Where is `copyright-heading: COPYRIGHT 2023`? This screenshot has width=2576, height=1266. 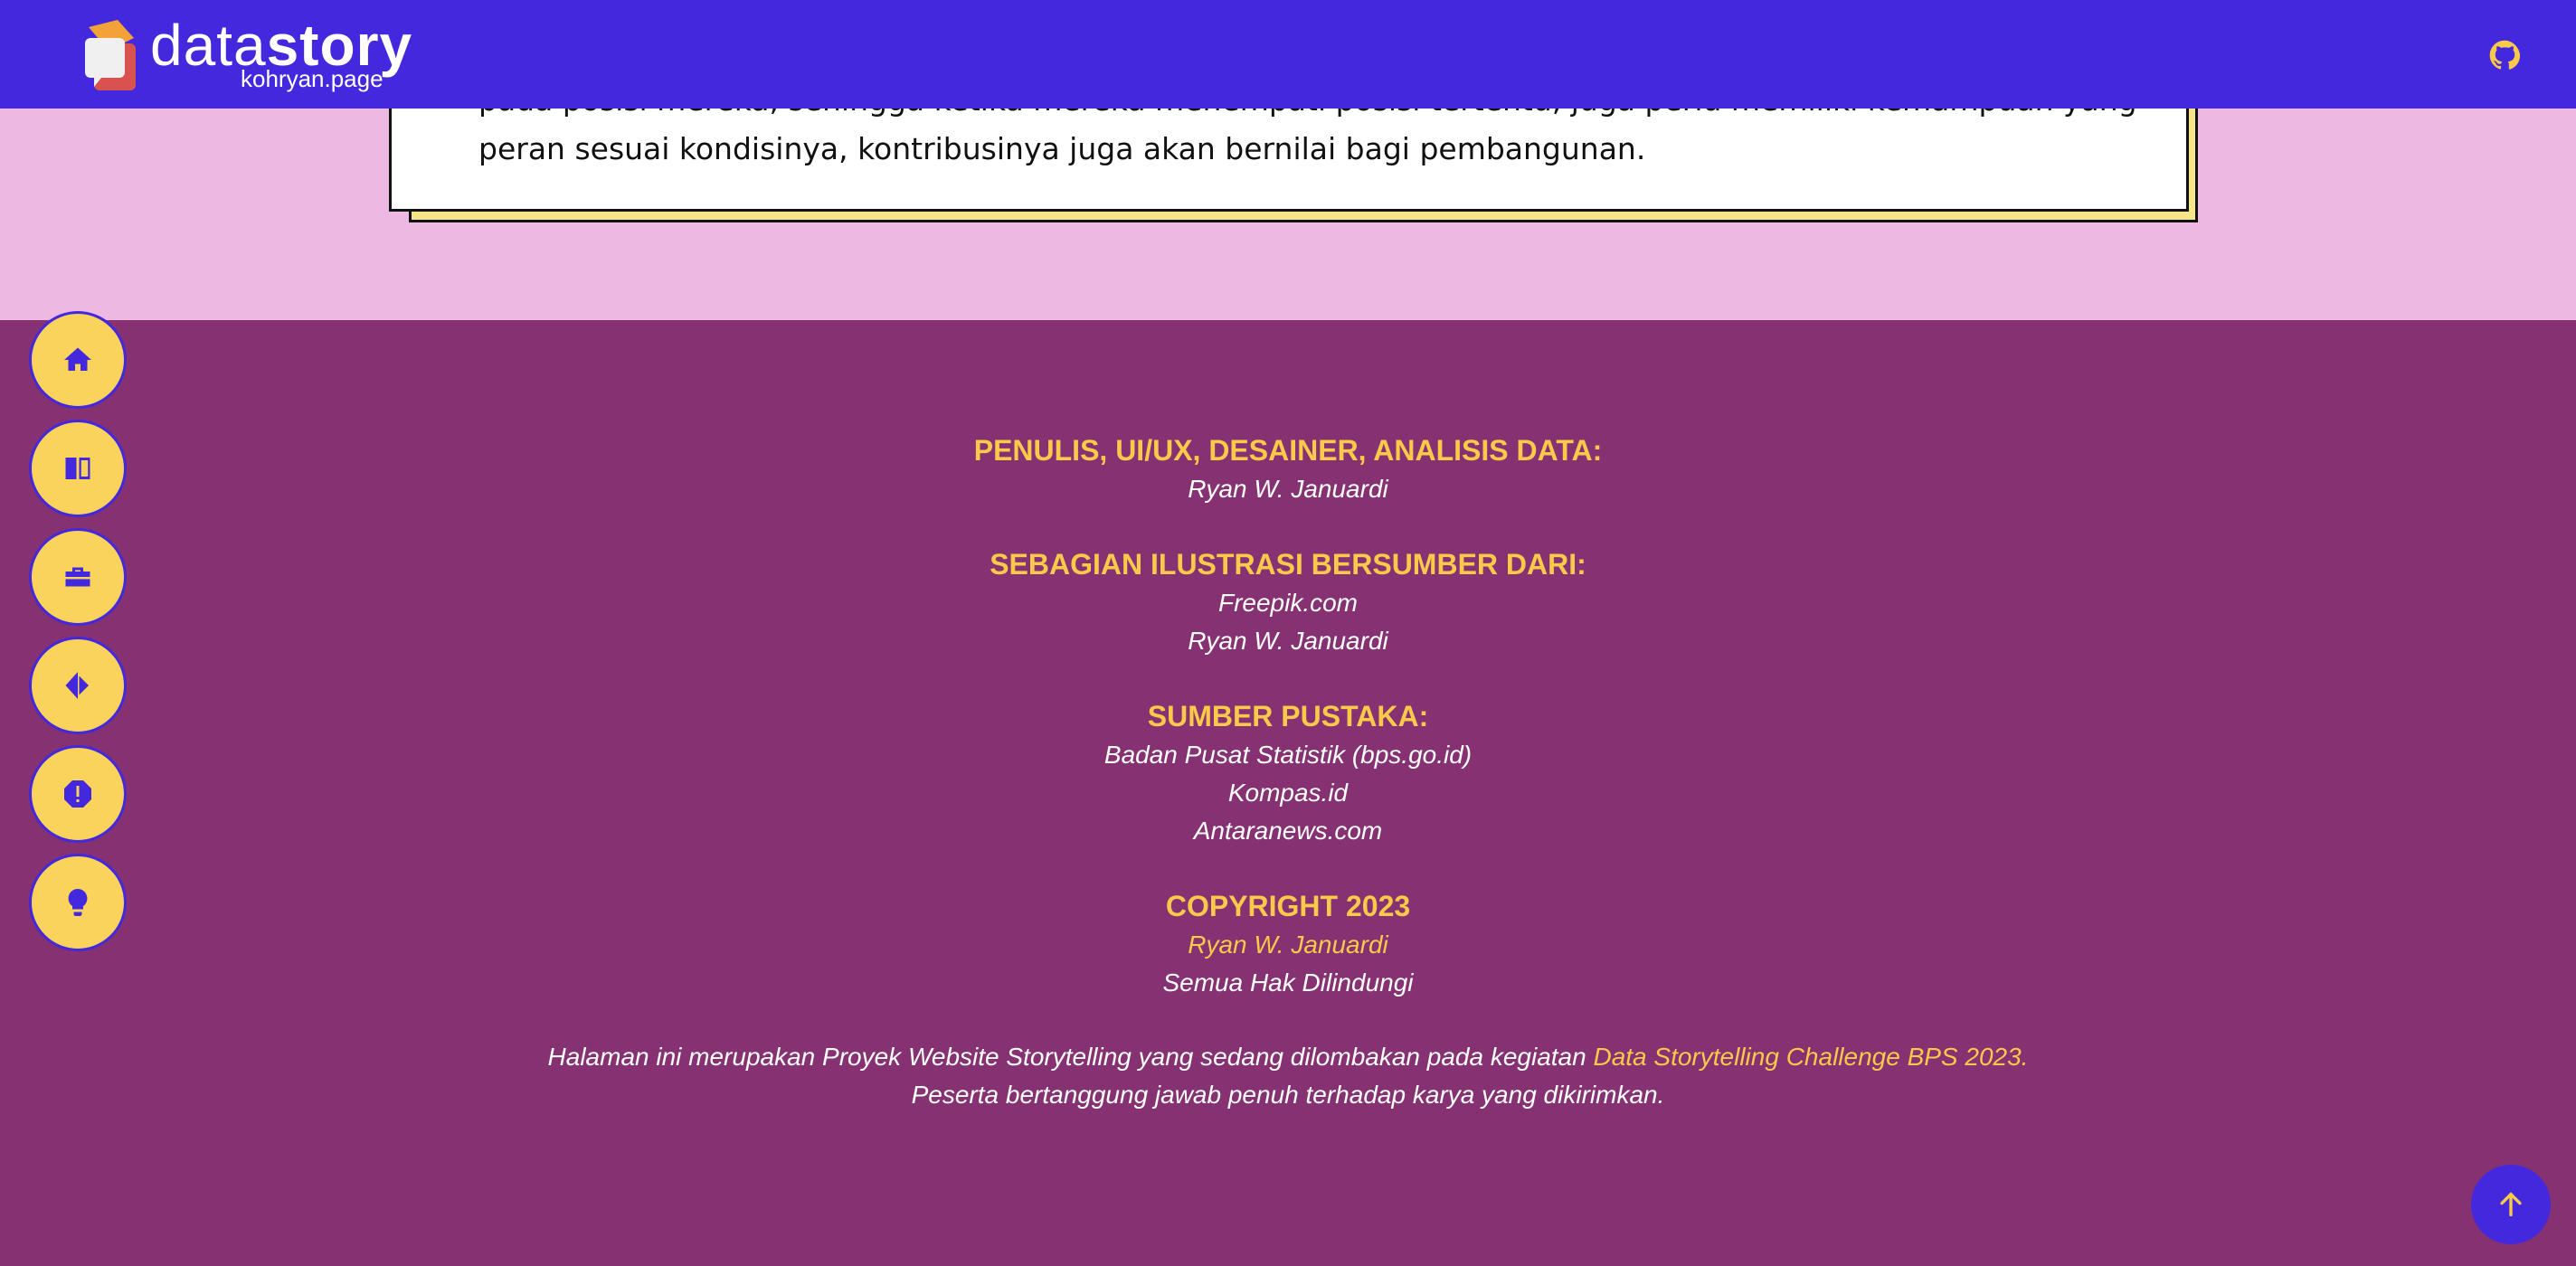
copyright-heading: COPYRIGHT 2023 is located at coordinates (1288, 906).